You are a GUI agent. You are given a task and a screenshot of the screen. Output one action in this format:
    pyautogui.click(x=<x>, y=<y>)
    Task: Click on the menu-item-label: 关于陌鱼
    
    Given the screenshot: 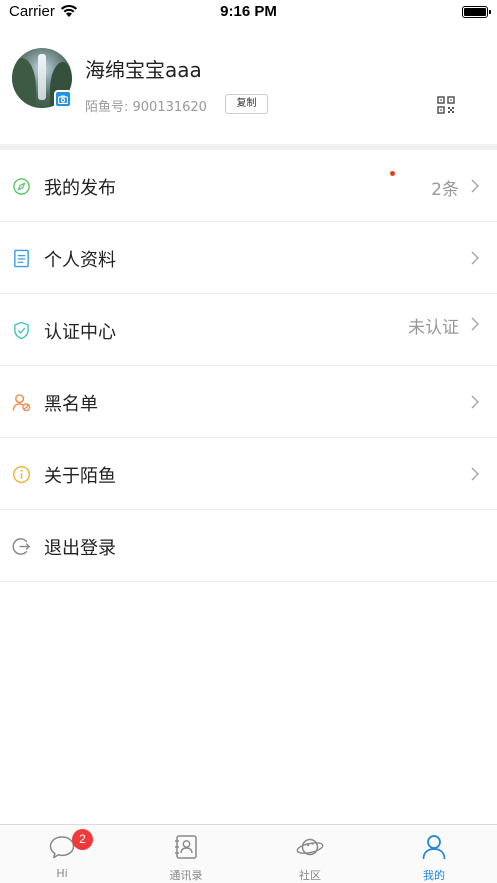 What is the action you would take?
    pyautogui.click(x=80, y=476)
    